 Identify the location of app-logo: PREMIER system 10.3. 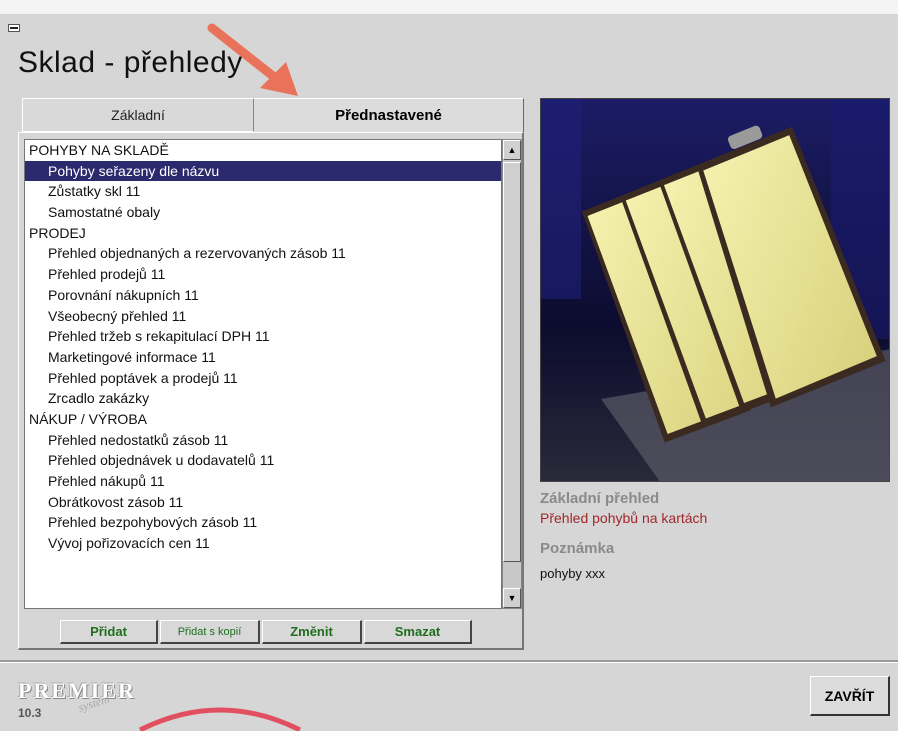
(77, 699).